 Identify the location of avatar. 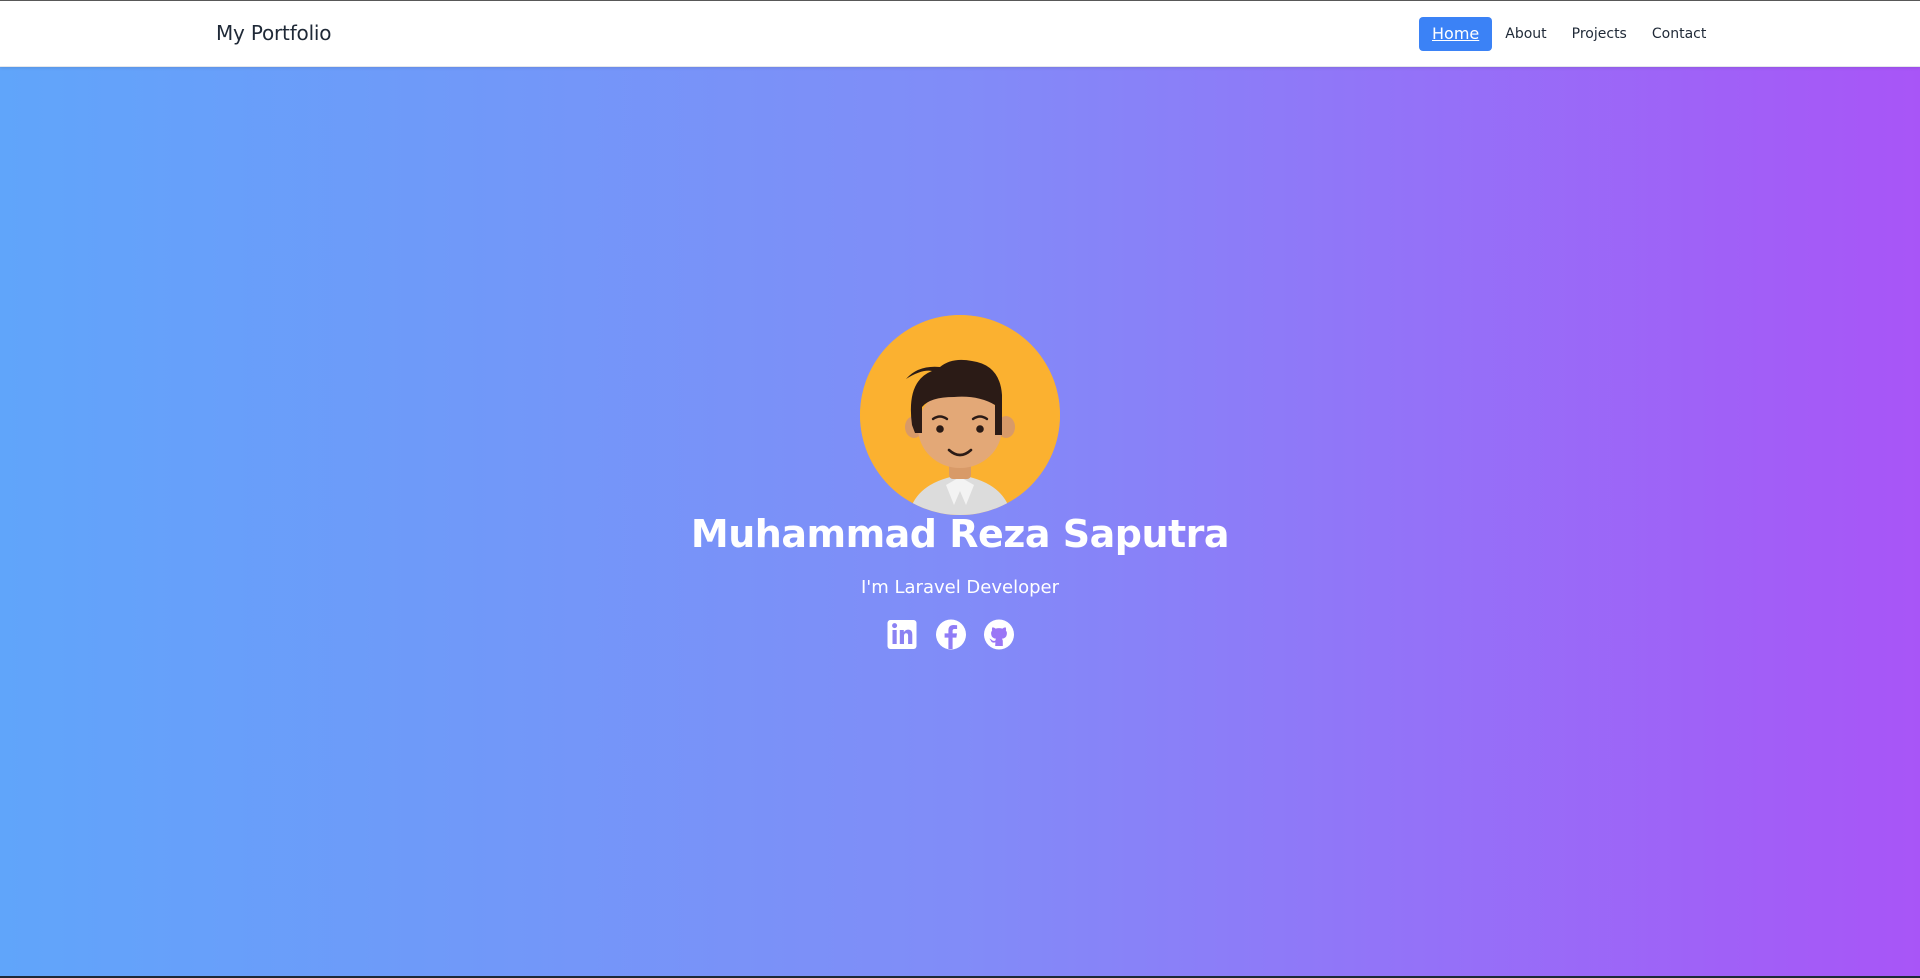
(960, 415).